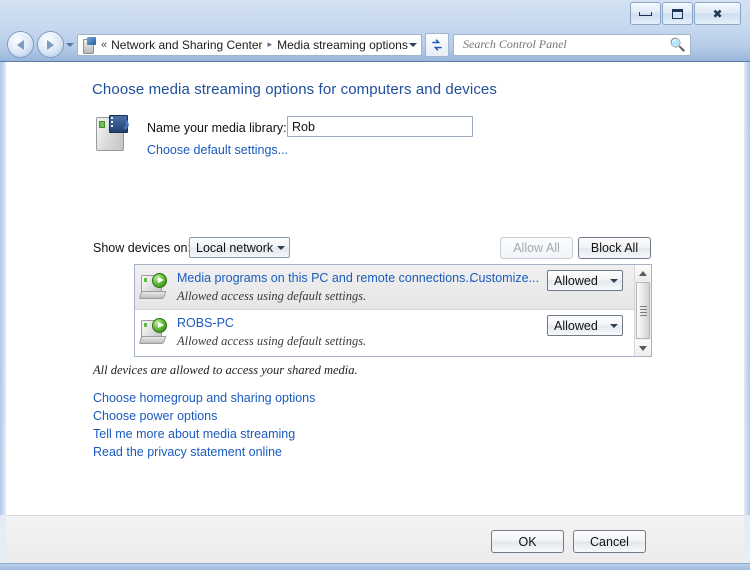  Describe the element at coordinates (88, 45) in the screenshot. I see `network-location-icon` at that location.